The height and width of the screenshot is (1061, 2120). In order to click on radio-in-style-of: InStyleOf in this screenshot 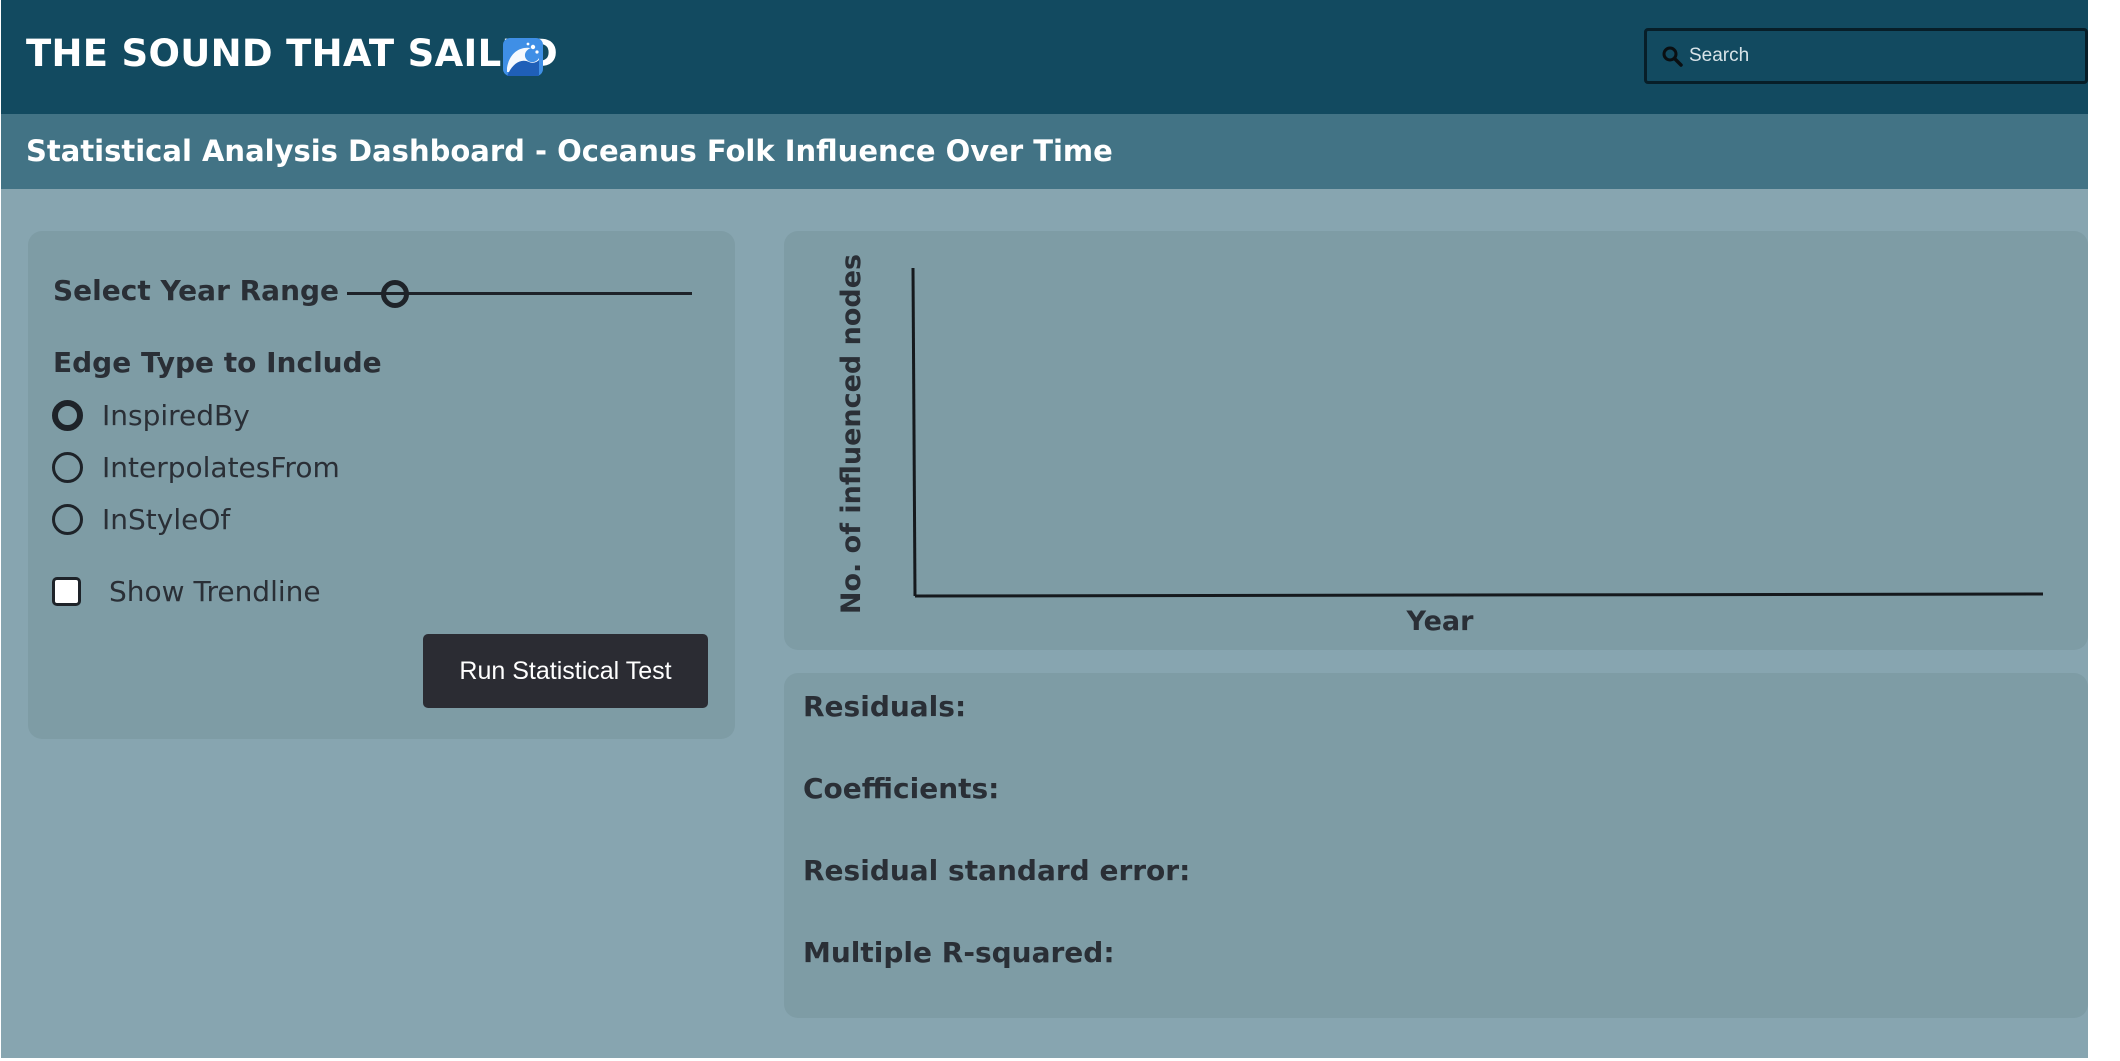, I will do `click(141, 519)`.